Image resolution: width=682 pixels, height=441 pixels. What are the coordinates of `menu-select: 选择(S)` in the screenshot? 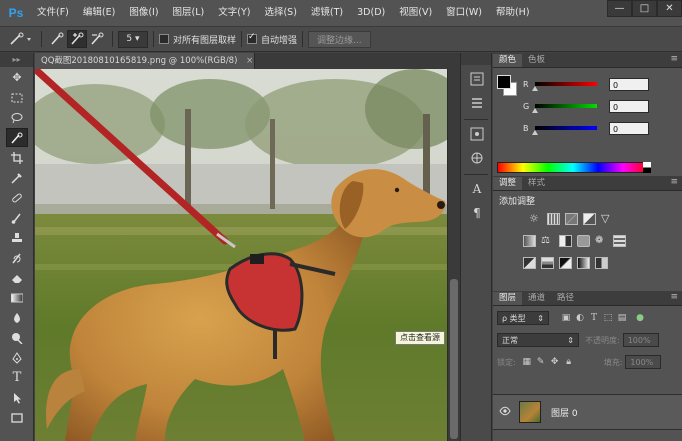 It's located at (280, 13).